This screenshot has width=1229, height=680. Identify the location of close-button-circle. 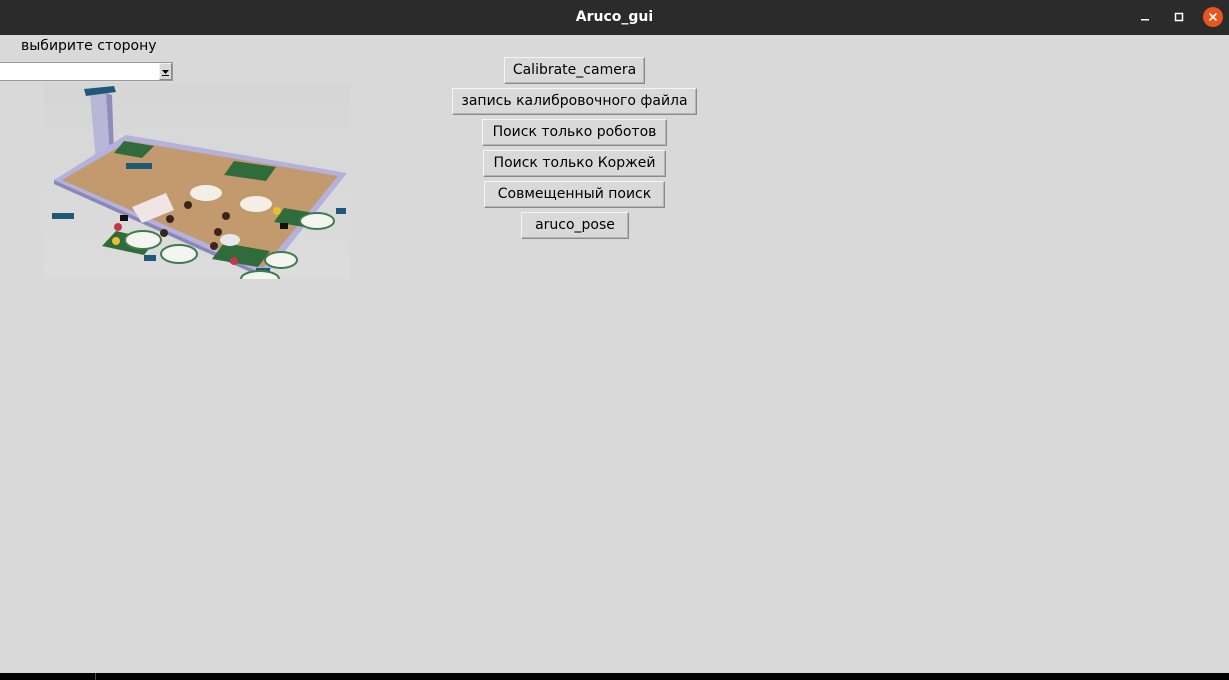
(1213, 17).